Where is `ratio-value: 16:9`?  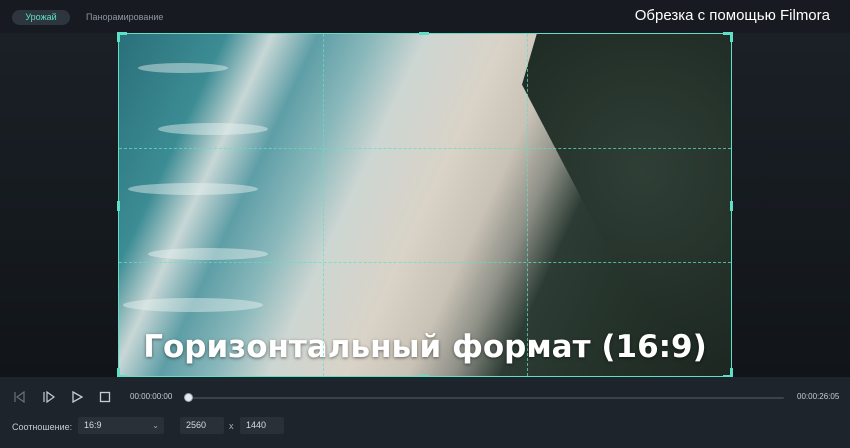
ratio-value: 16:9 is located at coordinates (93, 425).